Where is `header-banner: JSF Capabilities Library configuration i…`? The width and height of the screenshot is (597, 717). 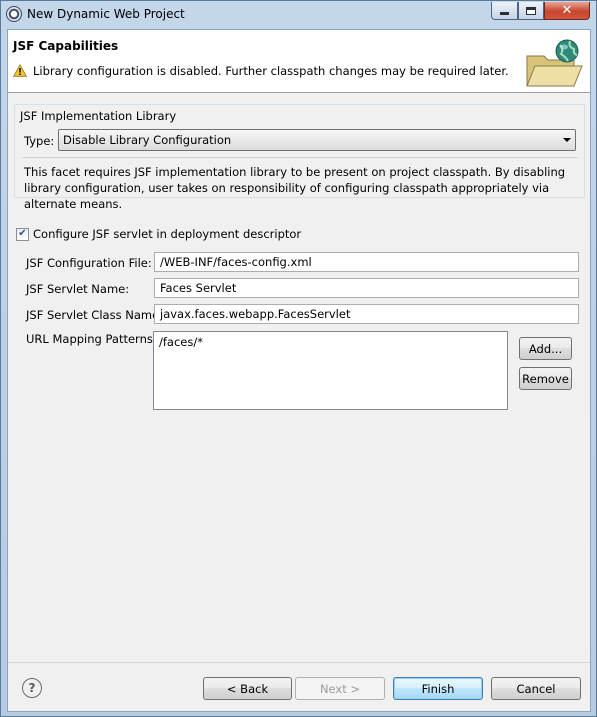
header-banner: JSF Capabilities Library configuration i… is located at coordinates (299, 61).